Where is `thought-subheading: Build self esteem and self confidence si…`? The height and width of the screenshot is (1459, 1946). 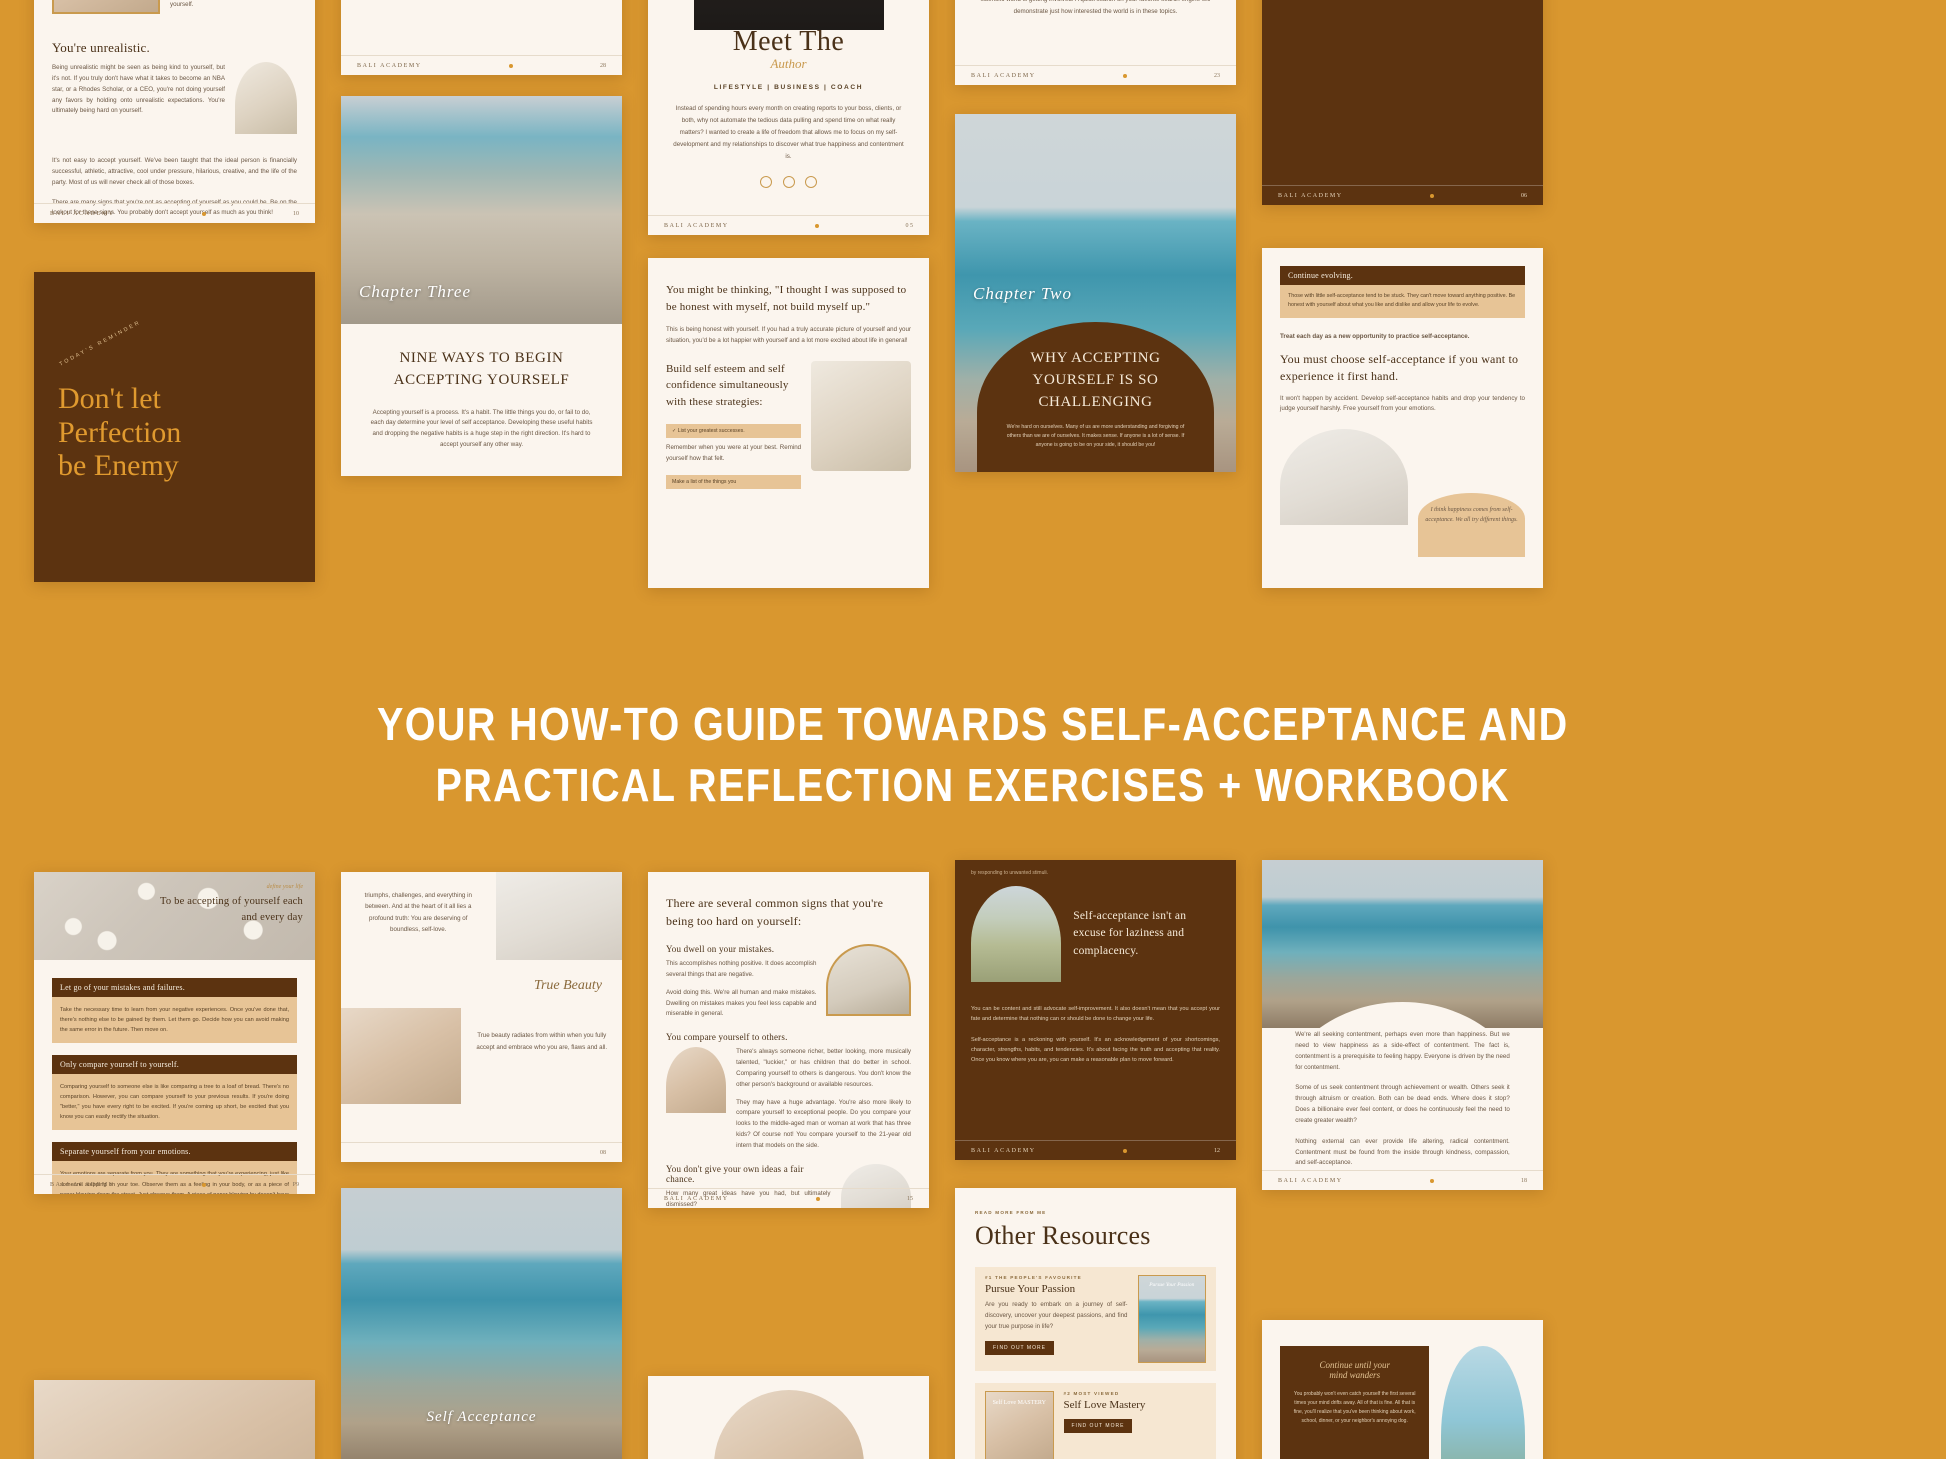 thought-subheading: Build self esteem and self confidence si… is located at coordinates (727, 385).